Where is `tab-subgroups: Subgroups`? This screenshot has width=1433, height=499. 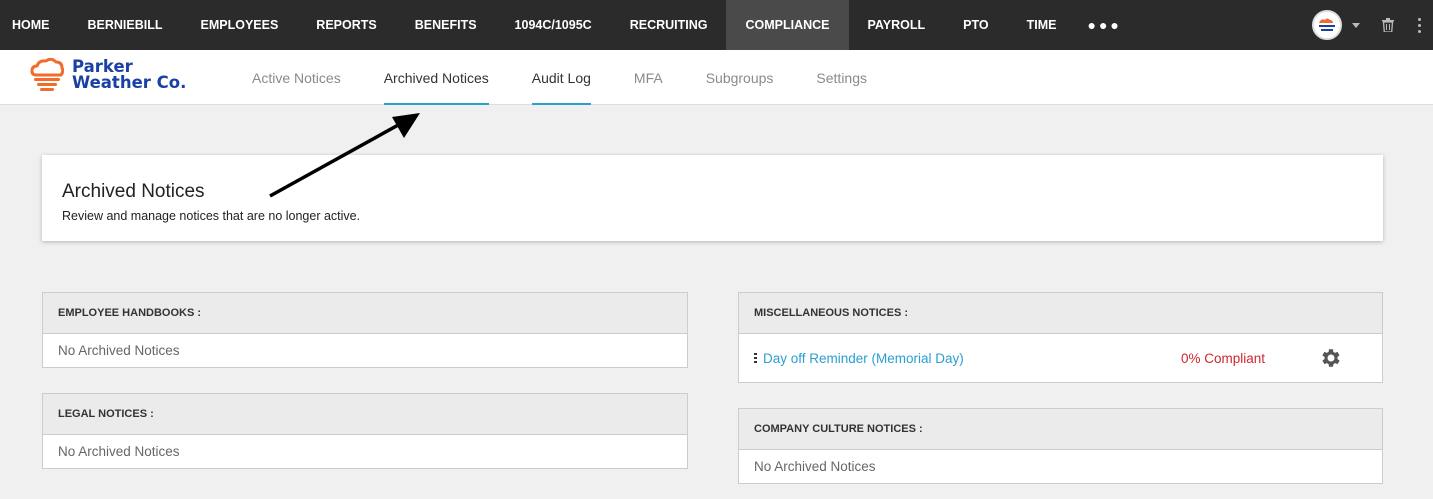 tab-subgroups: Subgroups is located at coordinates (740, 77).